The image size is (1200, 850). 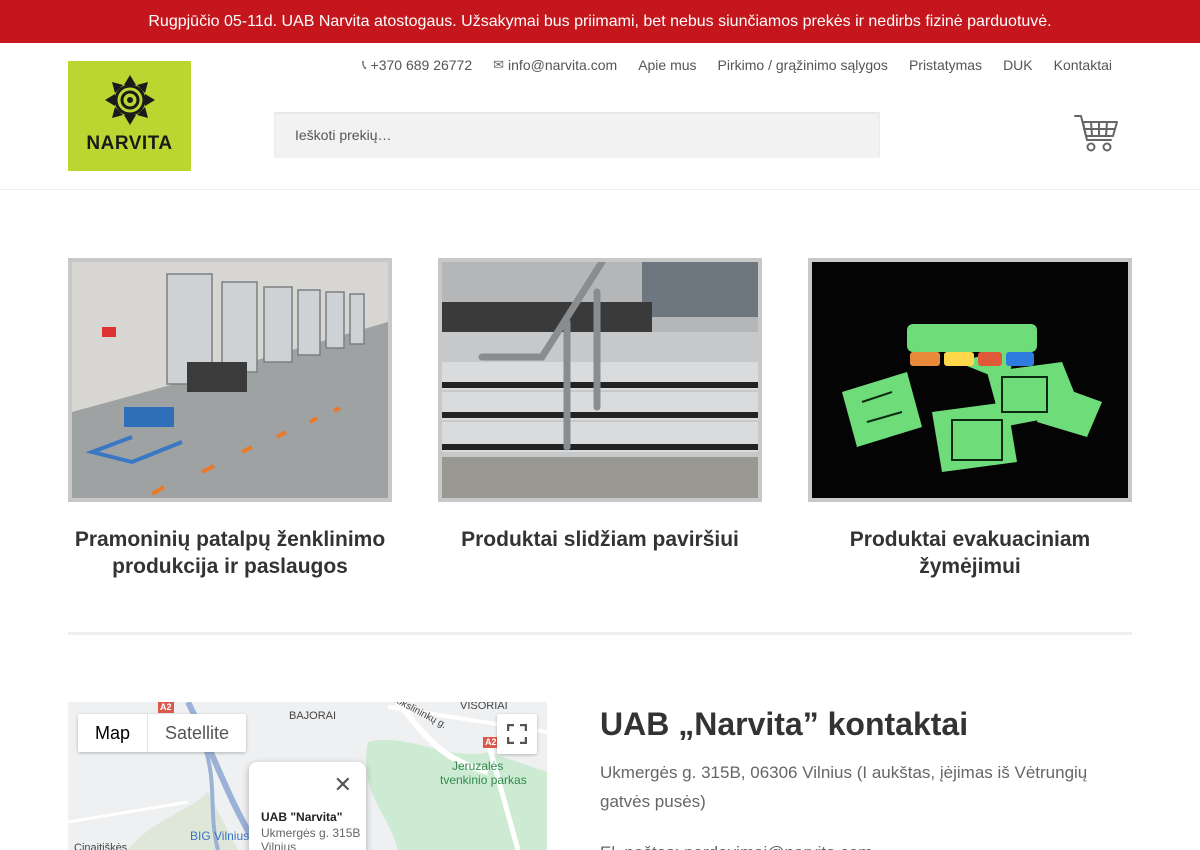 I want to click on map-label-park2: tvenkinio parkas, so click(x=483, y=780).